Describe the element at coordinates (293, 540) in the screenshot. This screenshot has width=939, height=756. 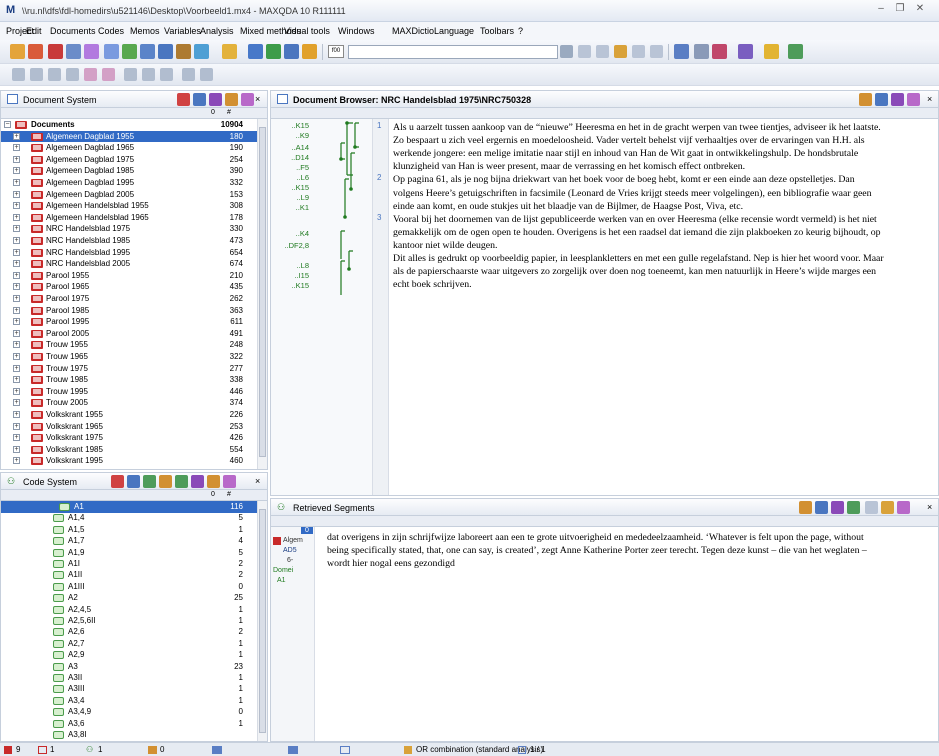
I see `segment-document: Algem` at that location.